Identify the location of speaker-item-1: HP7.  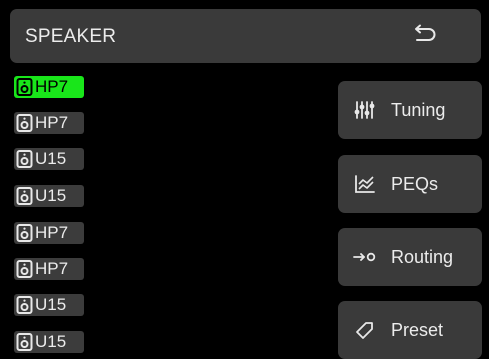
(49, 87).